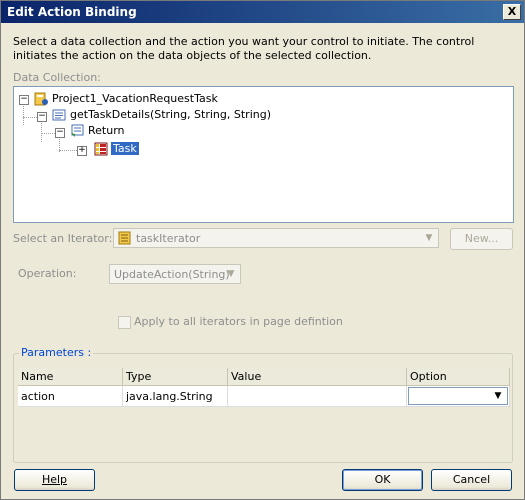 Image resolution: width=525 pixels, height=500 pixels. What do you see at coordinates (276, 238) in the screenshot?
I see `iterator-select: taskIterator ▼` at bounding box center [276, 238].